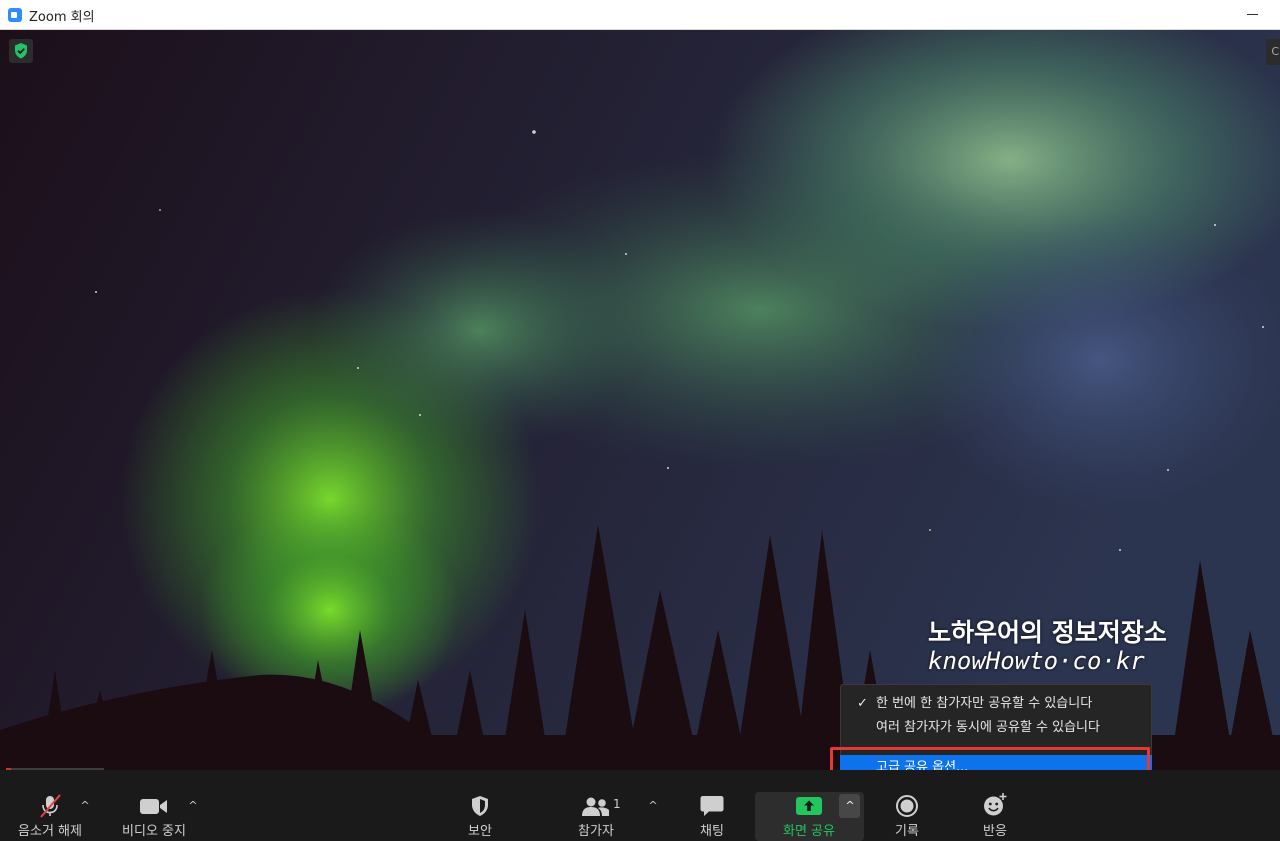 The height and width of the screenshot is (841, 1280). I want to click on record-button: 기록, so click(907, 805).